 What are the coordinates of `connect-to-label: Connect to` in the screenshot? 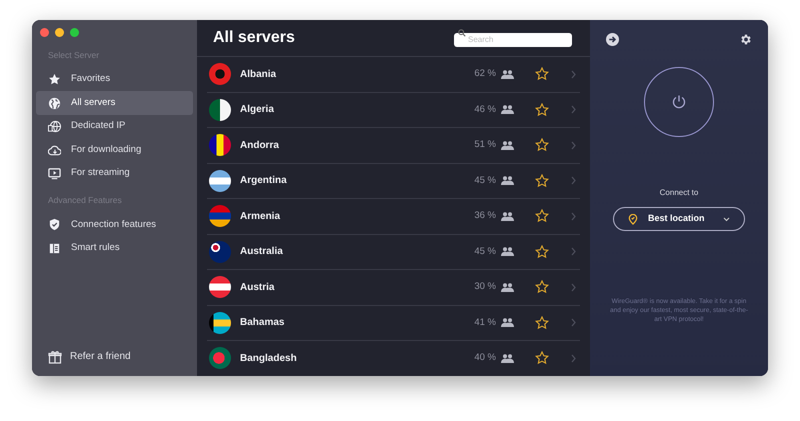 It's located at (679, 193).